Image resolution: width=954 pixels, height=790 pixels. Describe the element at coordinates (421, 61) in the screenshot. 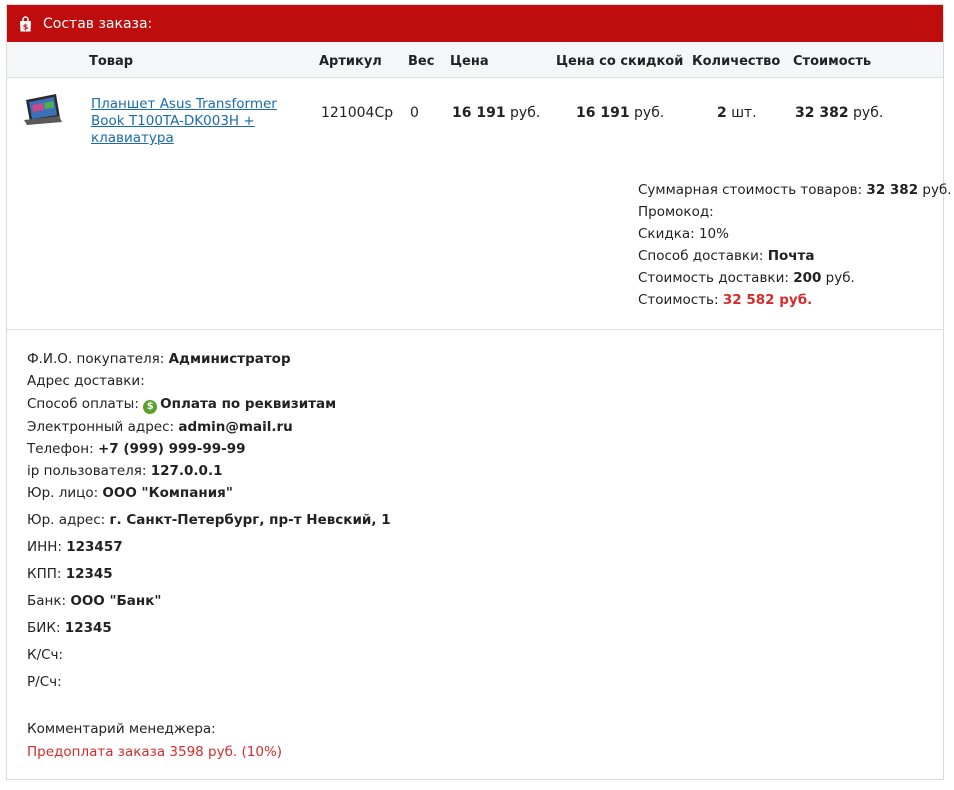

I see `col-weight: Вес` at that location.